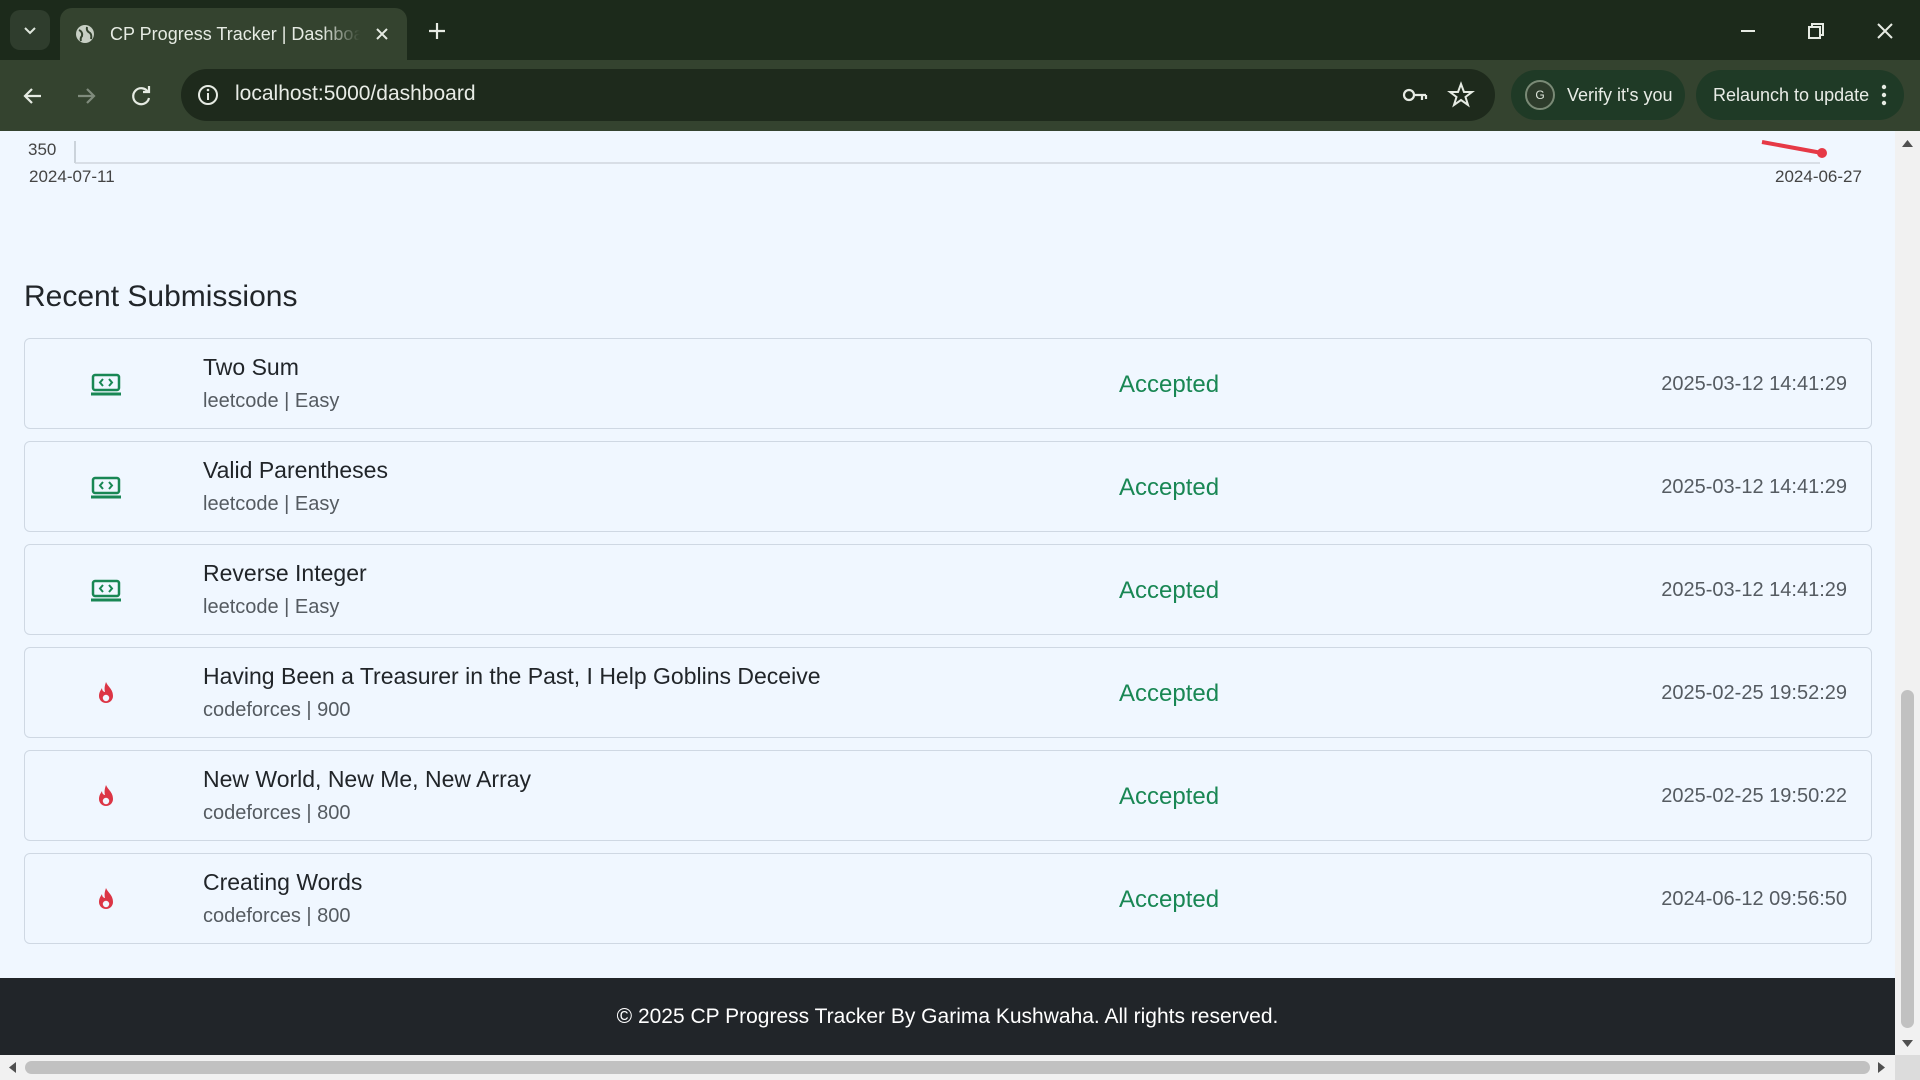 The image size is (1920, 1080). Describe the element at coordinates (1748, 31) in the screenshot. I see `minimize-icon` at that location.